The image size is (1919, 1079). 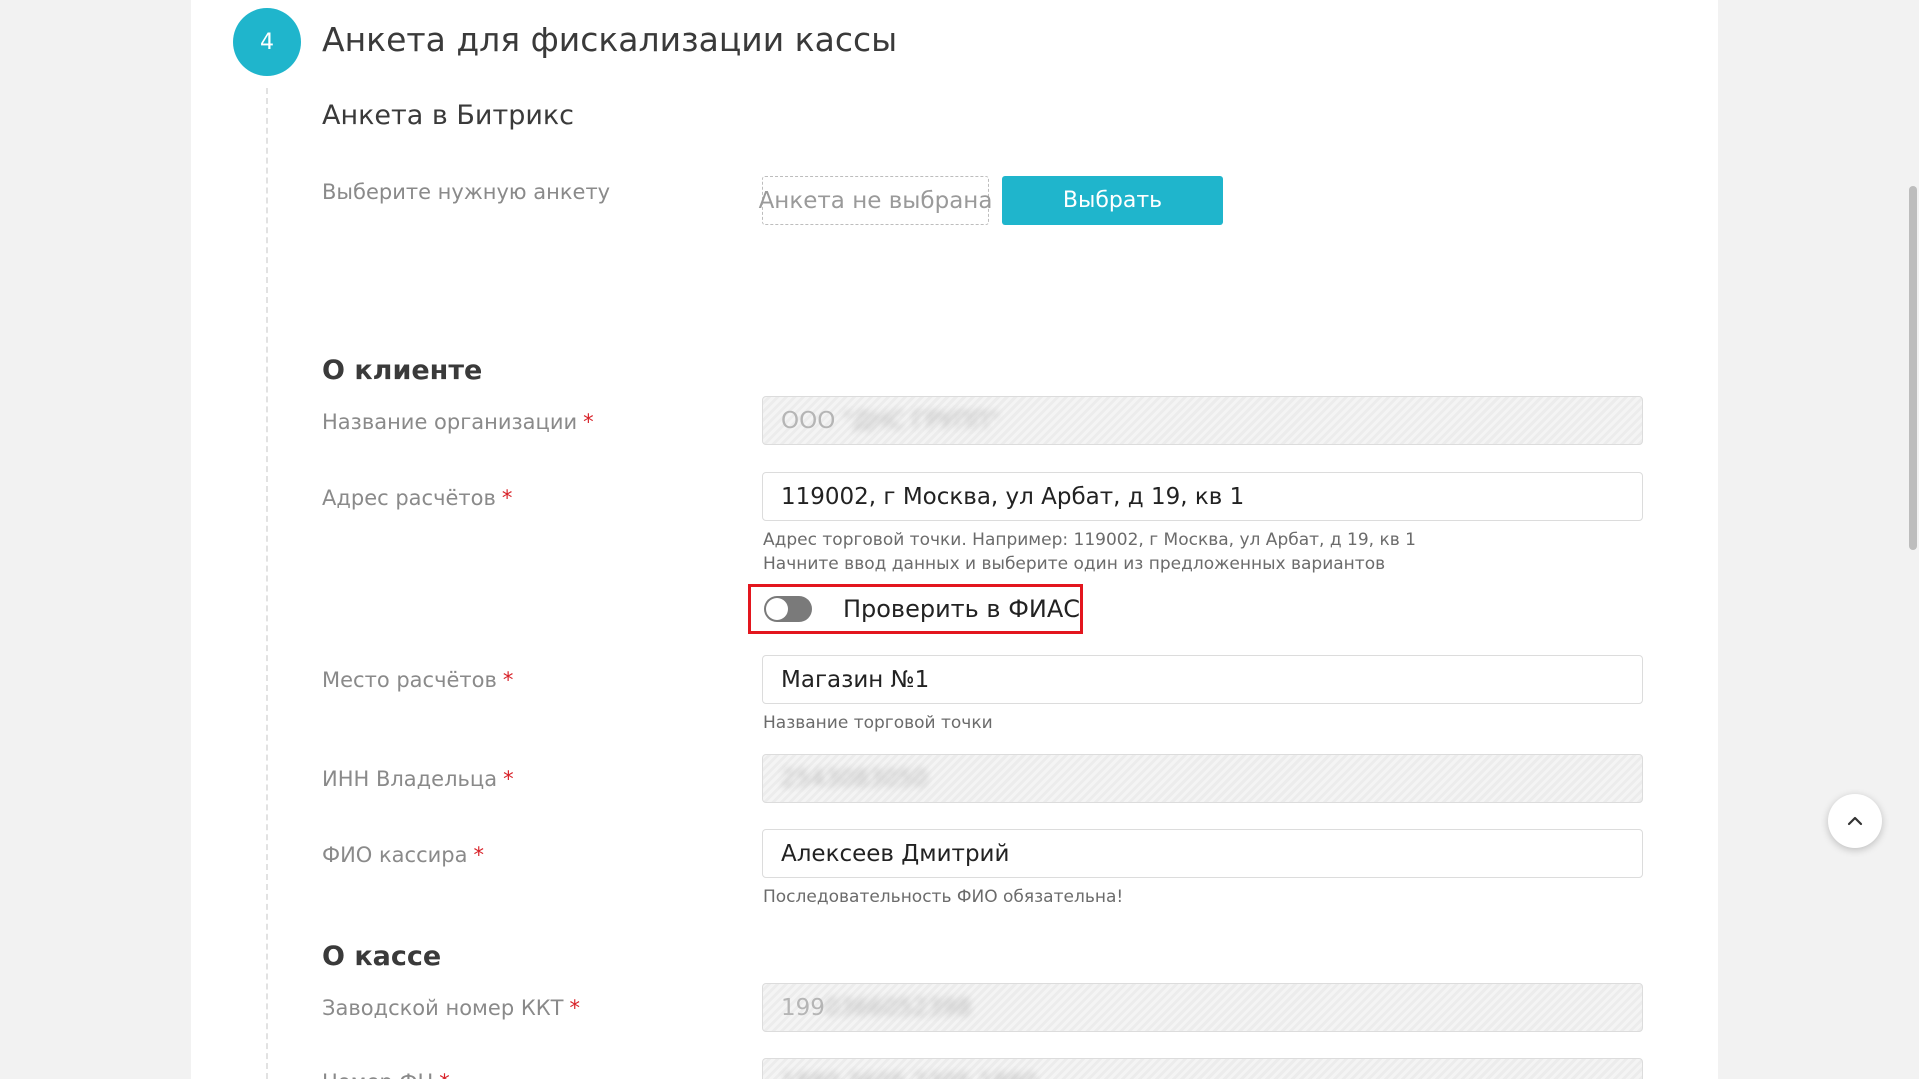 What do you see at coordinates (878, 723) in the screenshot?
I see `place-hint: Название торговой точки` at bounding box center [878, 723].